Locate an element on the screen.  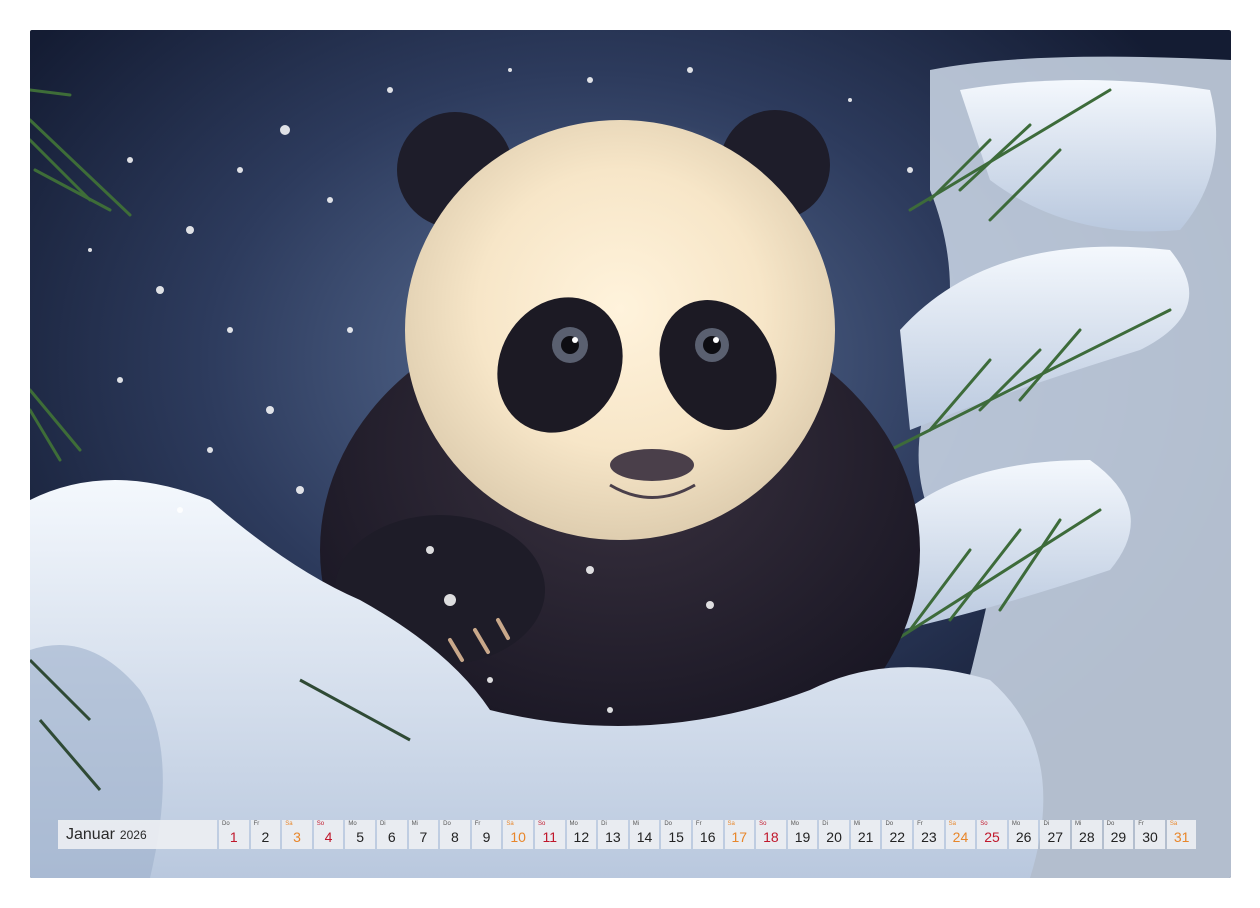
day-cell: Do 15 is located at coordinates (676, 834).